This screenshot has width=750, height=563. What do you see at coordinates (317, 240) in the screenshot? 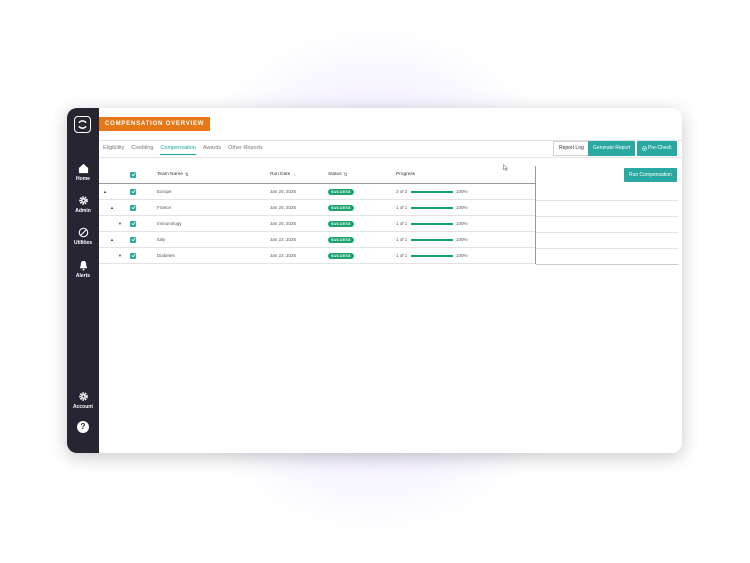
I see `table-row: ▲ Italy Jan 22, 2025 SUCCESS 1 of 1 100%` at bounding box center [317, 240].